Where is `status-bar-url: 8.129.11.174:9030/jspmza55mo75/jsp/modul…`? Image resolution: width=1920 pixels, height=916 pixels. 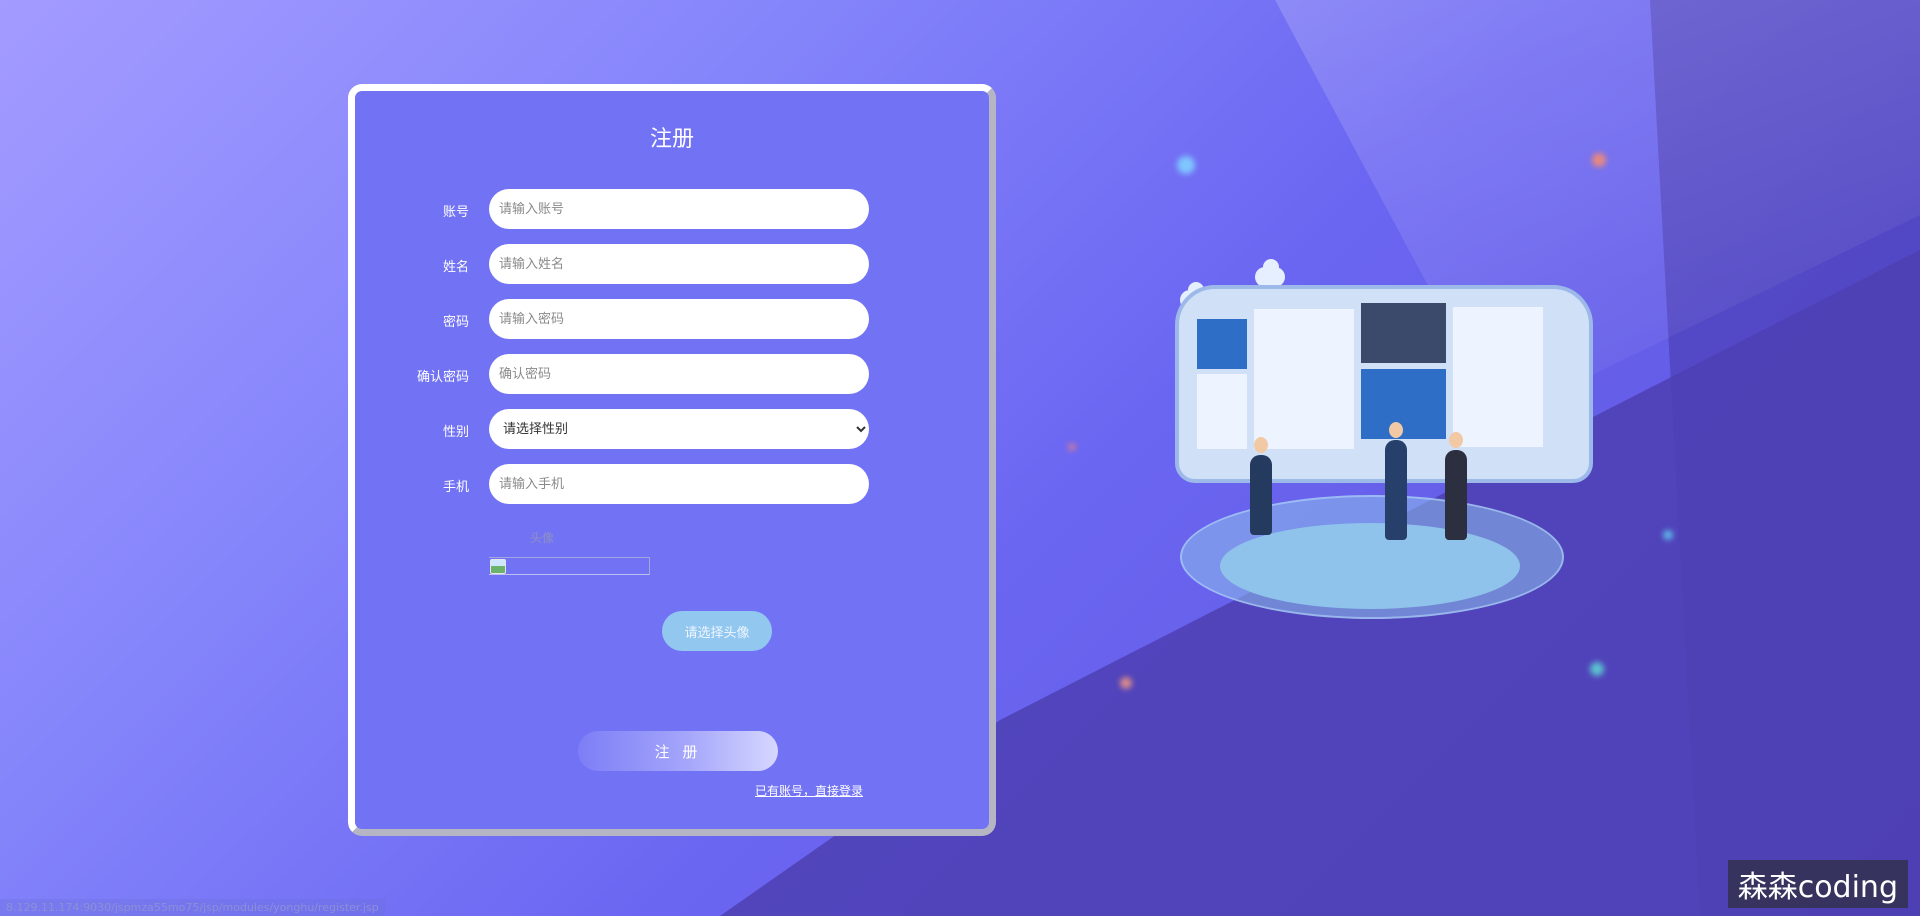 status-bar-url: 8.129.11.174:9030/jspmza55mo75/jsp/modul… is located at coordinates (192, 907).